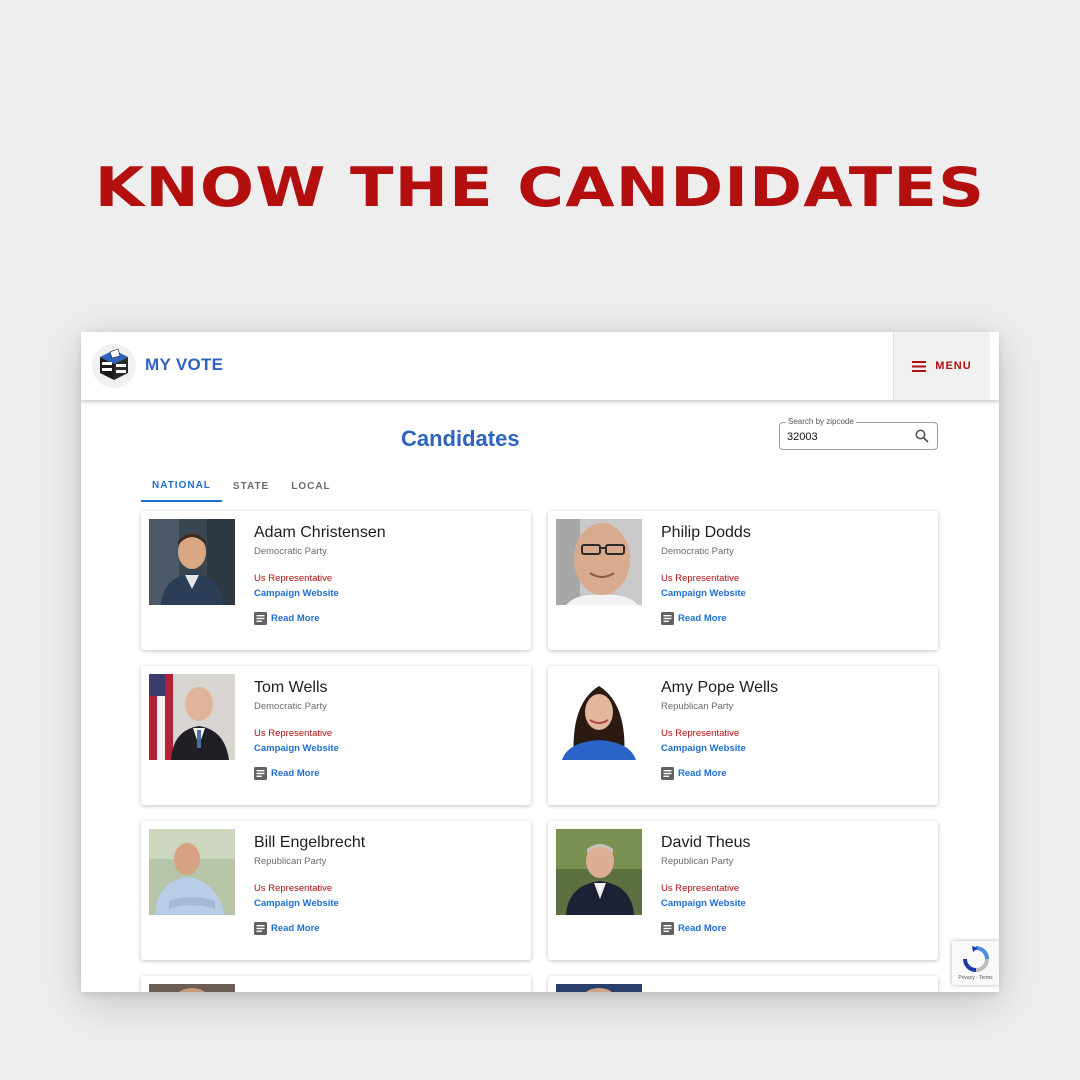 The width and height of the screenshot is (1080, 1080). What do you see at coordinates (953, 366) in the screenshot?
I see `menu-label: MENU` at bounding box center [953, 366].